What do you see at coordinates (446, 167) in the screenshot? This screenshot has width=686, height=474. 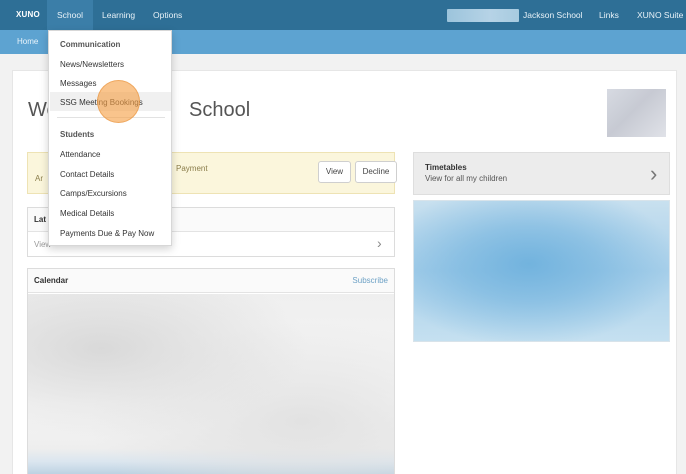 I see `timetables-title: Timetables` at bounding box center [446, 167].